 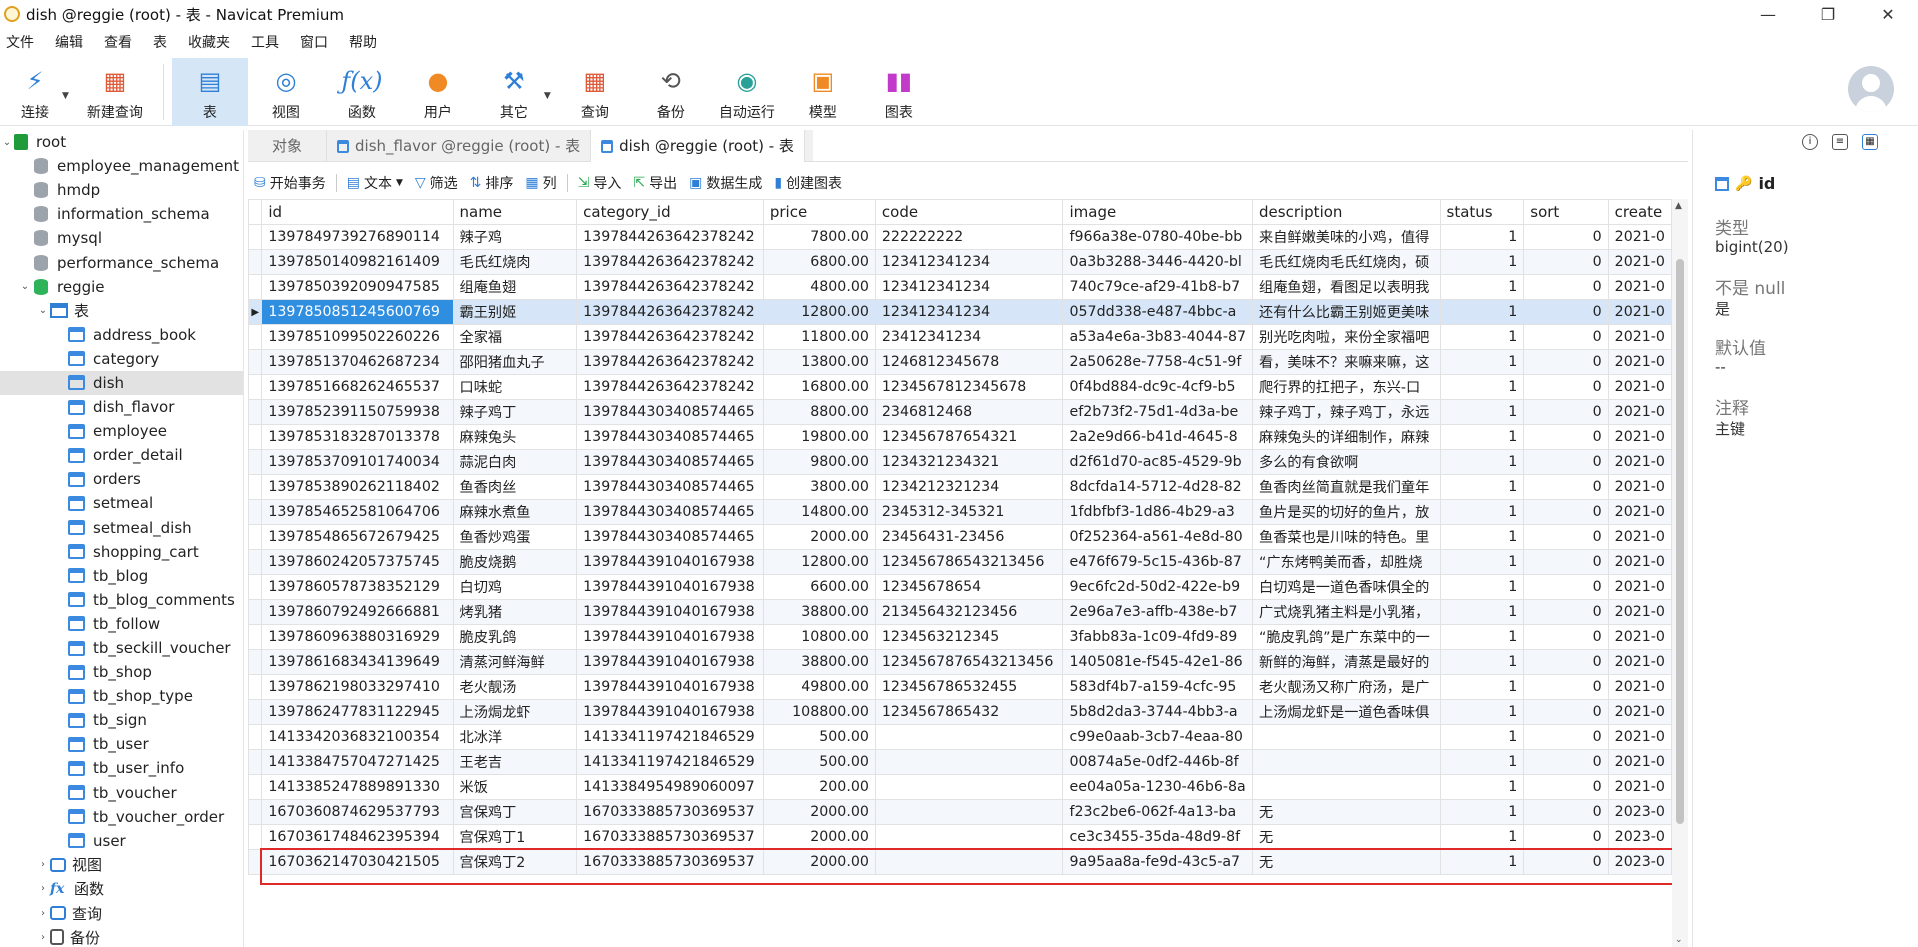 I want to click on menu-help: 帮助, so click(x=363, y=43).